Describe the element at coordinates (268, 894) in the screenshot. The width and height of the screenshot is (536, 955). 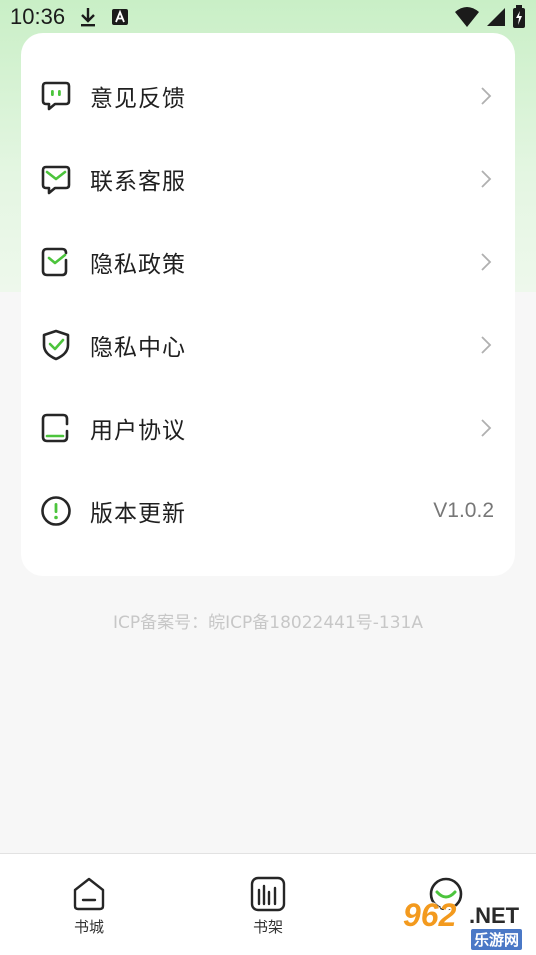
I see `bookshelf-icon` at that location.